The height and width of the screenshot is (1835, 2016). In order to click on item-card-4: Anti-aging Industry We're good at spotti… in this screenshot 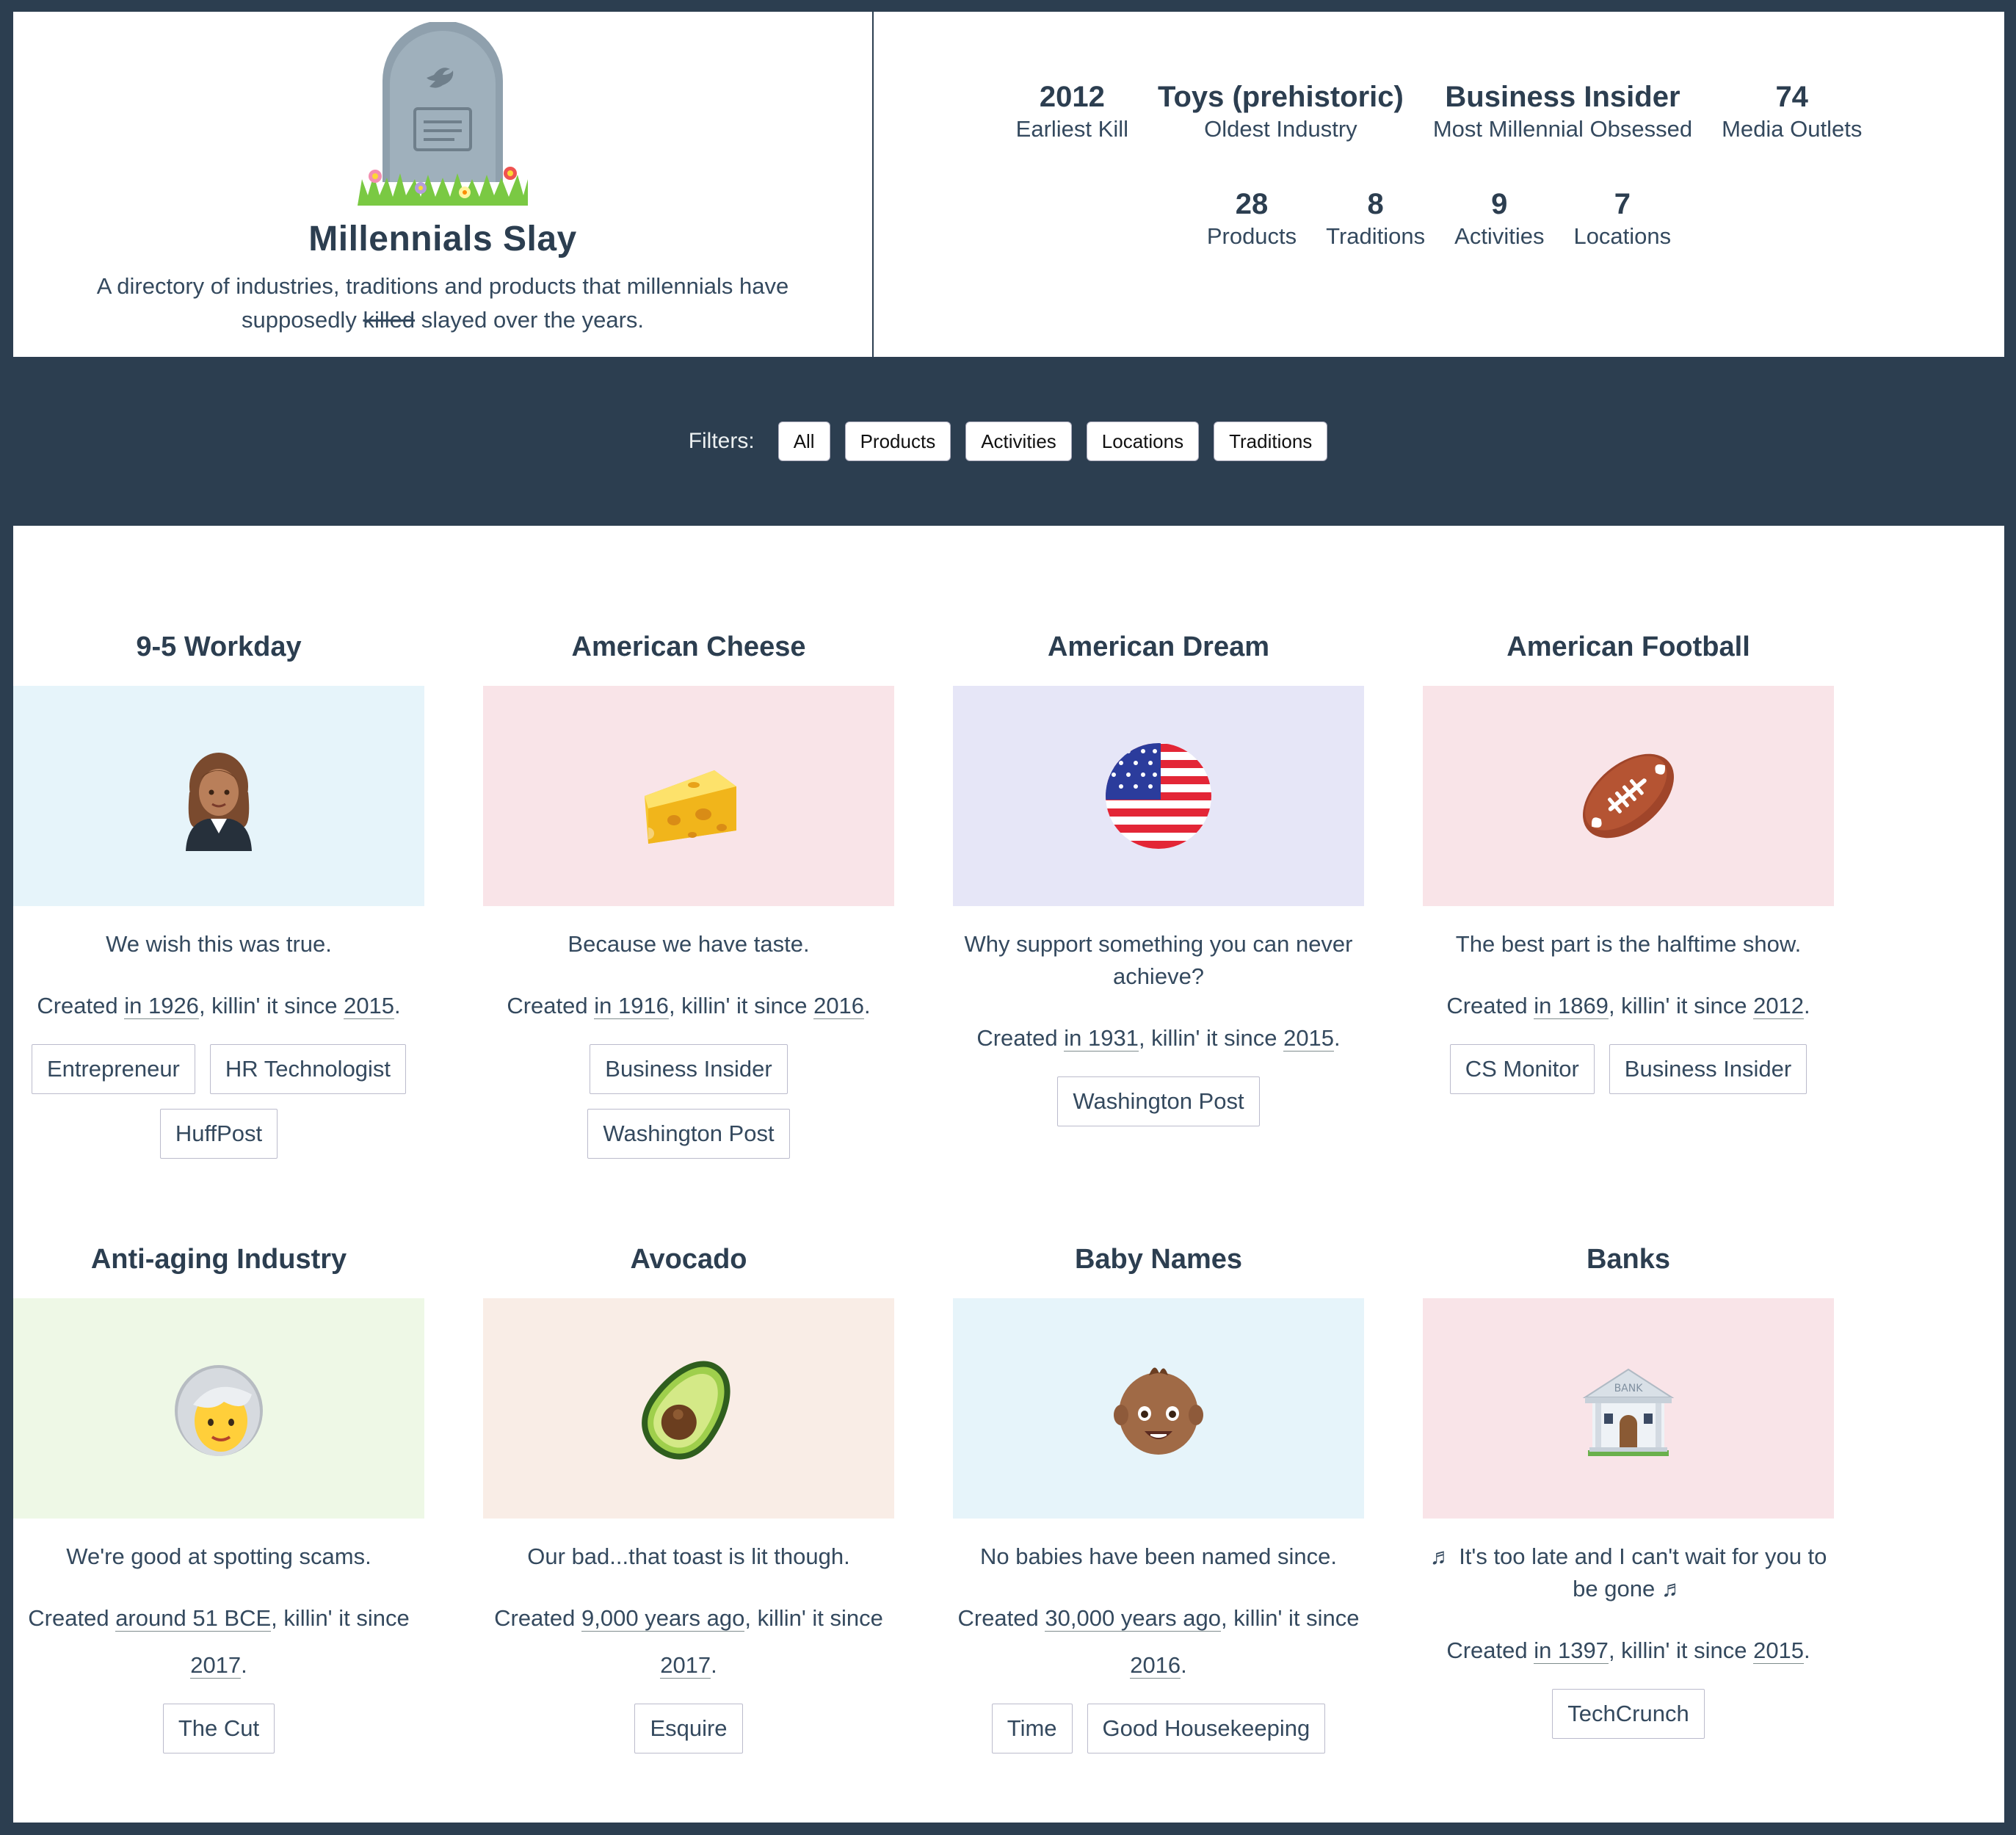, I will do `click(218, 1494)`.